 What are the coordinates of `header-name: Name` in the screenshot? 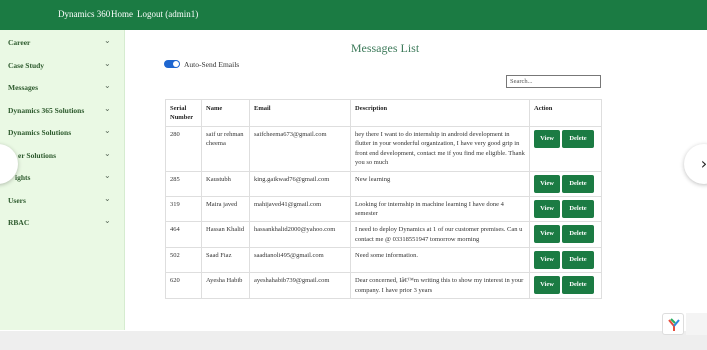 It's located at (225, 113).